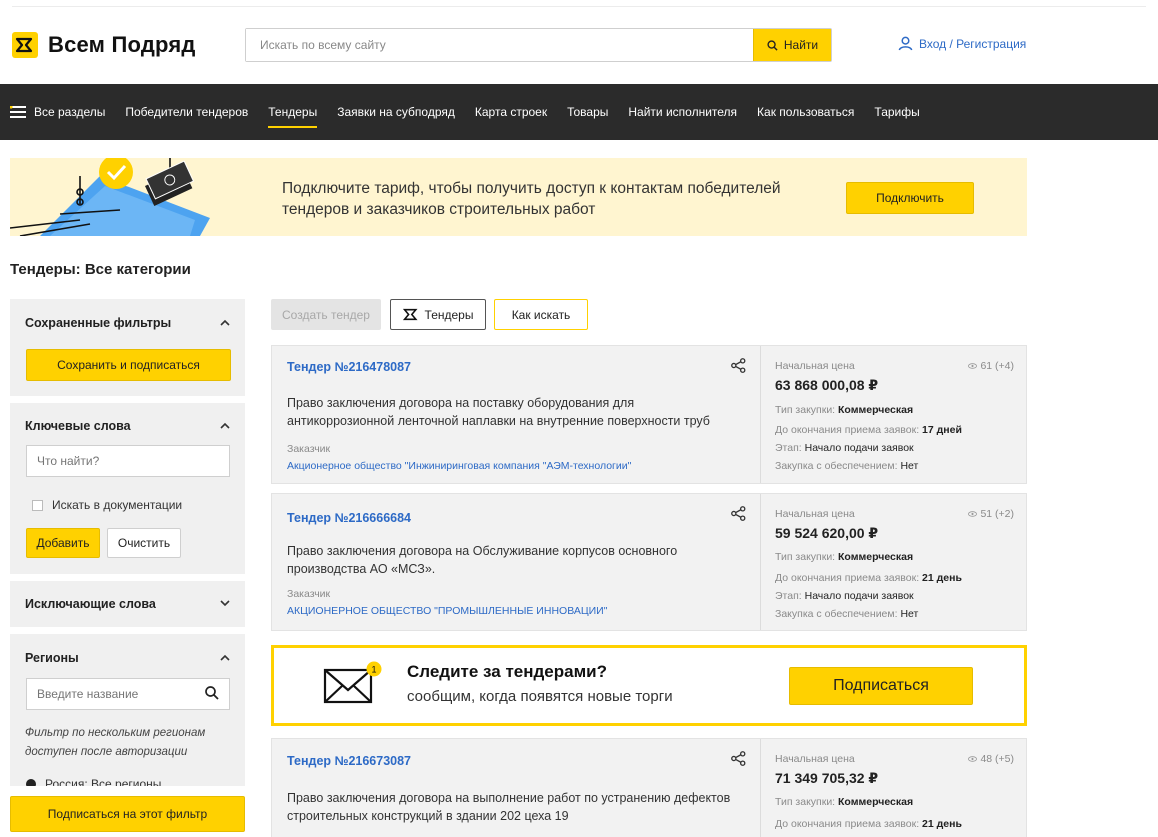 This screenshot has height=837, width=1158. Describe the element at coordinates (910, 198) in the screenshot. I see `connect-tariff-button: Подключить` at that location.